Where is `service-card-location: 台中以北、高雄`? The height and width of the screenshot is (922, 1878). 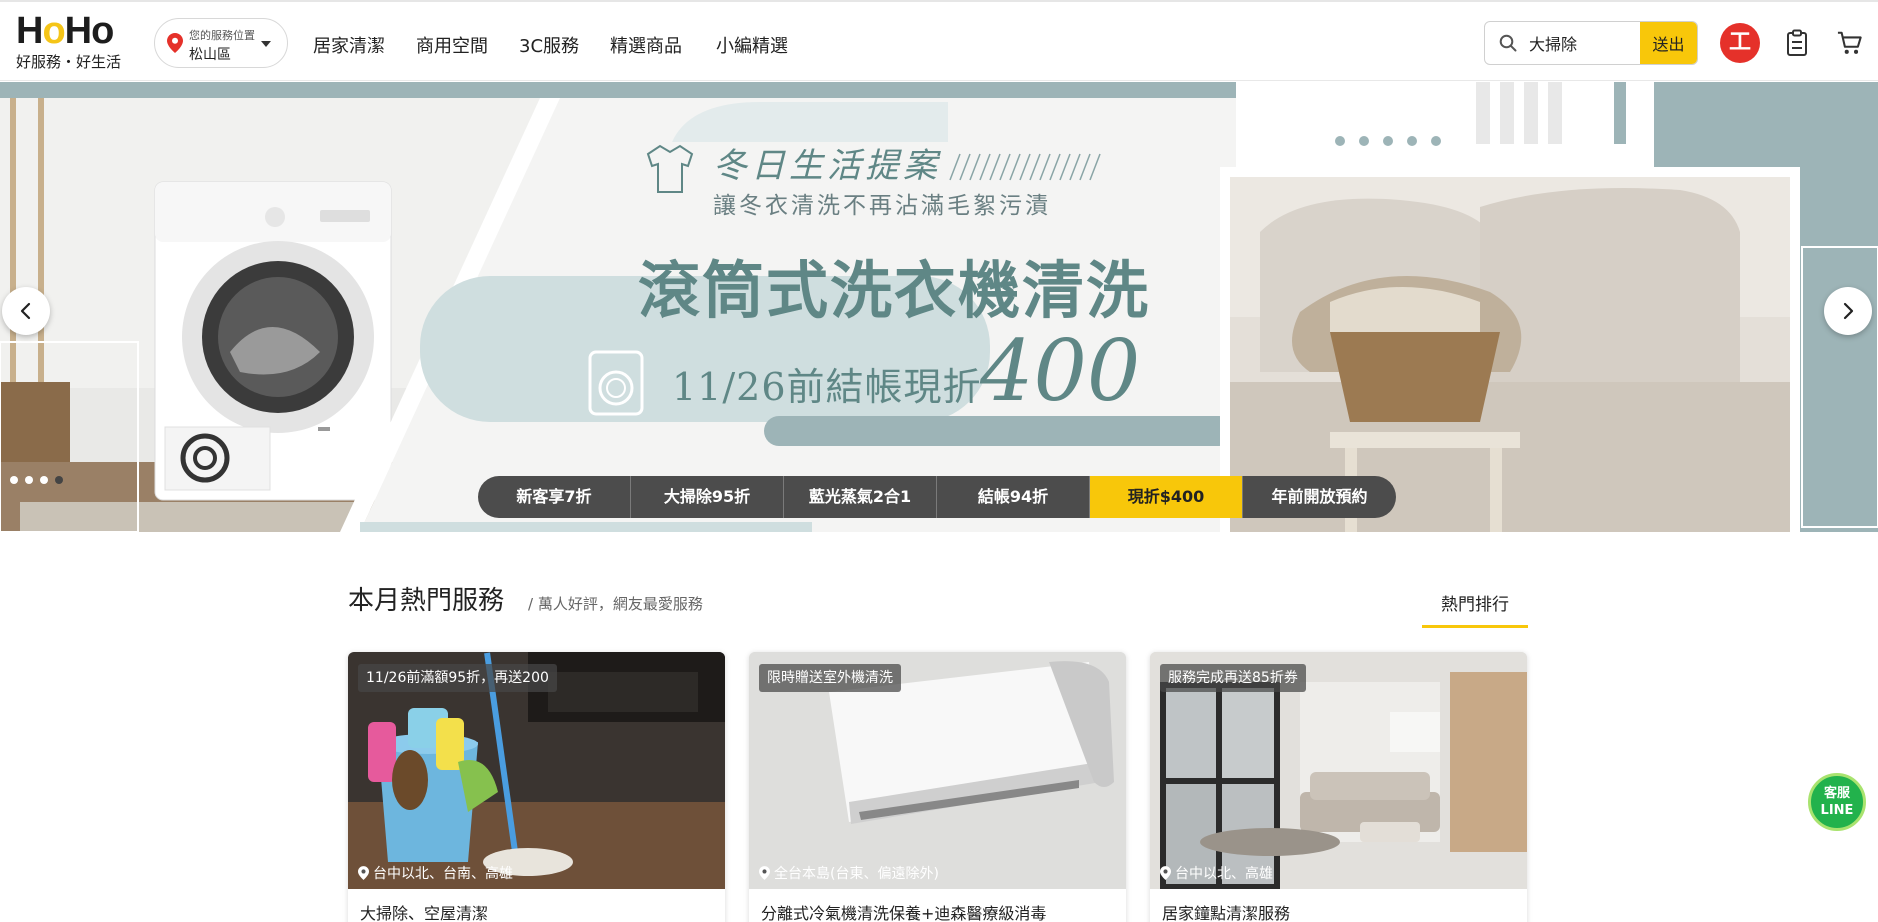 service-card-location: 台中以北、高雄 is located at coordinates (1216, 873).